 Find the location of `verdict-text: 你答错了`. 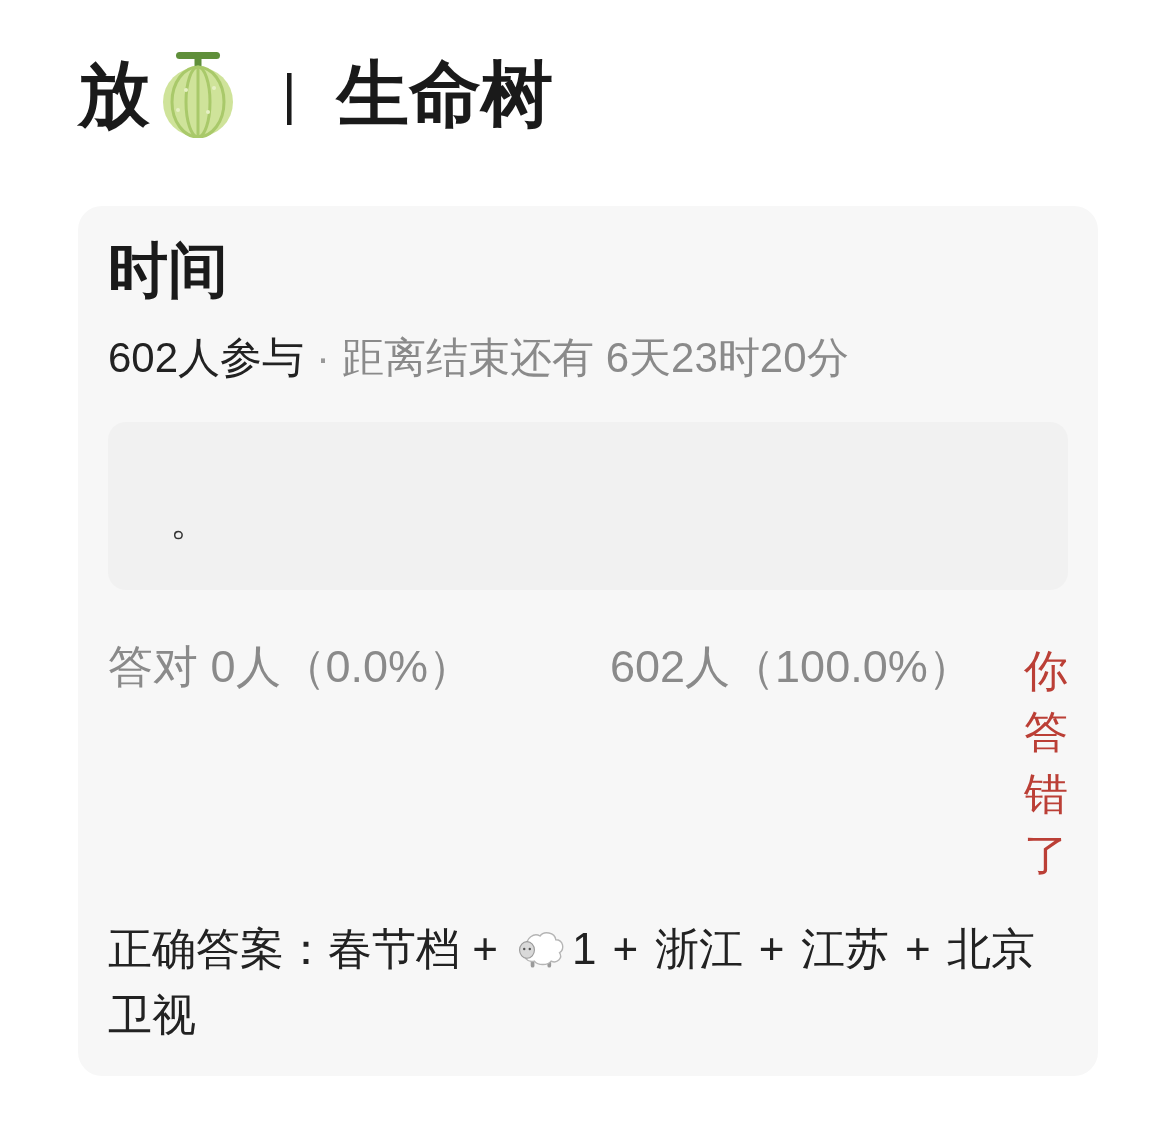

verdict-text: 你答错了 is located at coordinates (1046, 763).